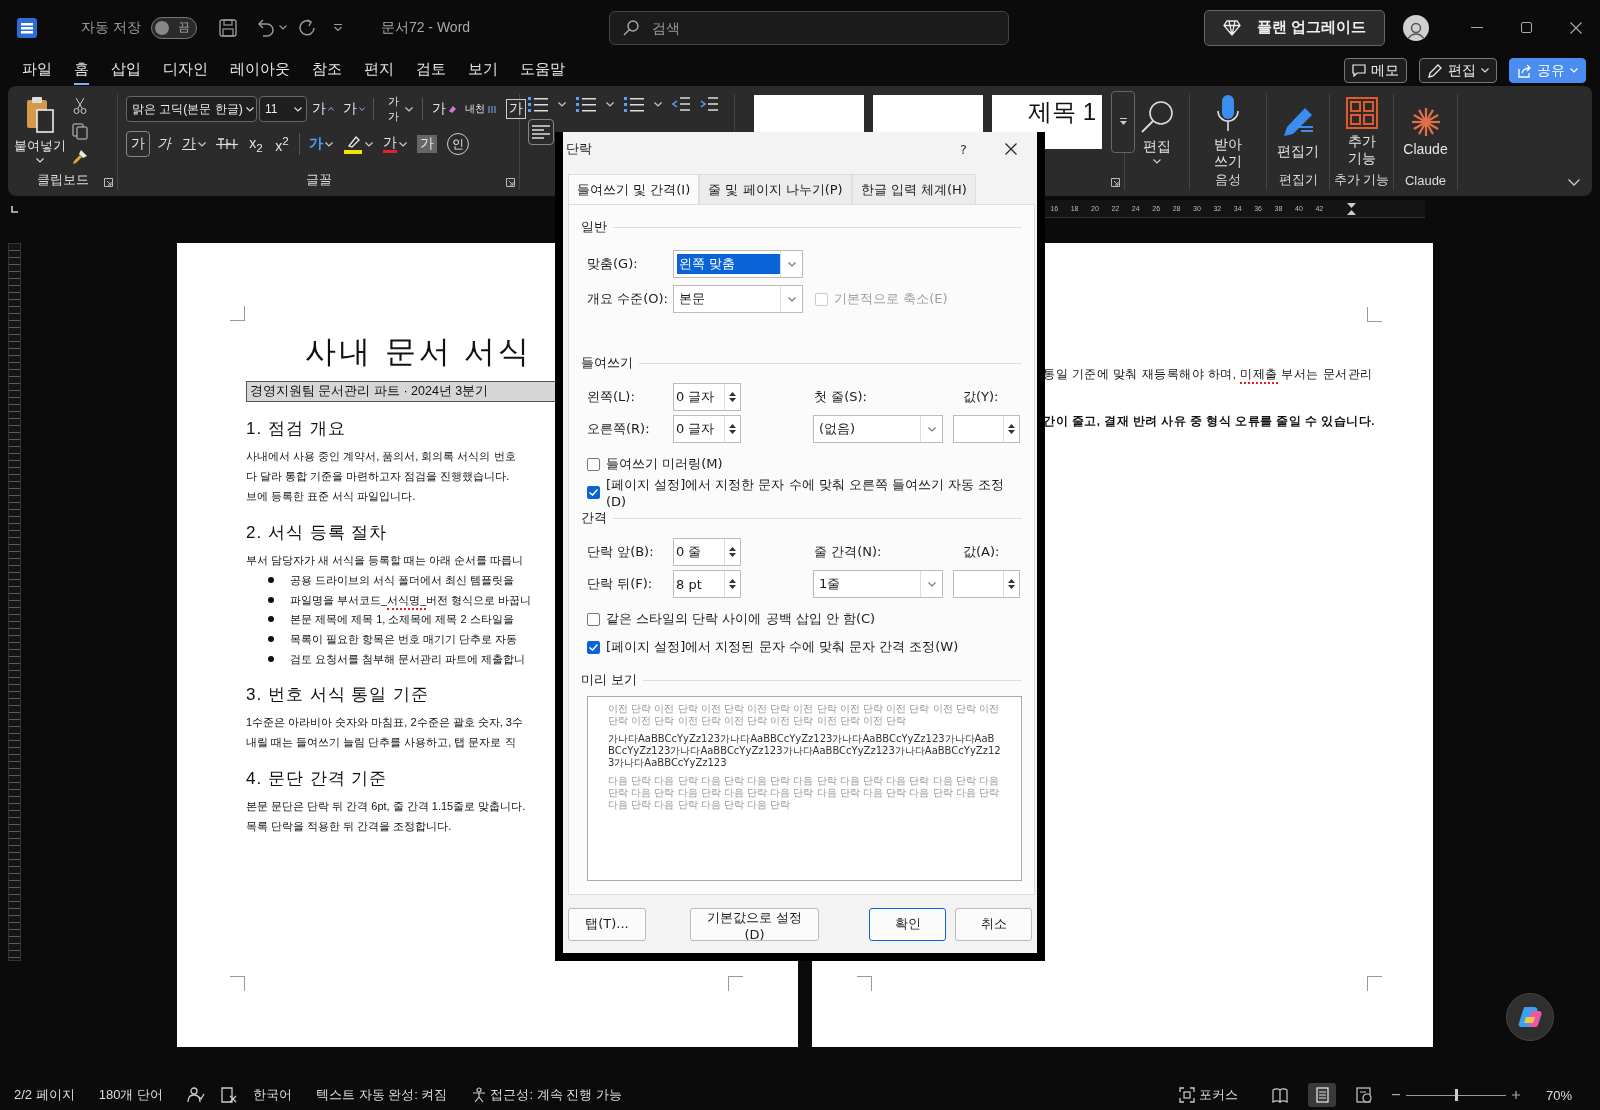 This screenshot has height=1110, width=1600. Describe the element at coordinates (707, 584) in the screenshot. I see `spin-field: 8 pt` at that location.